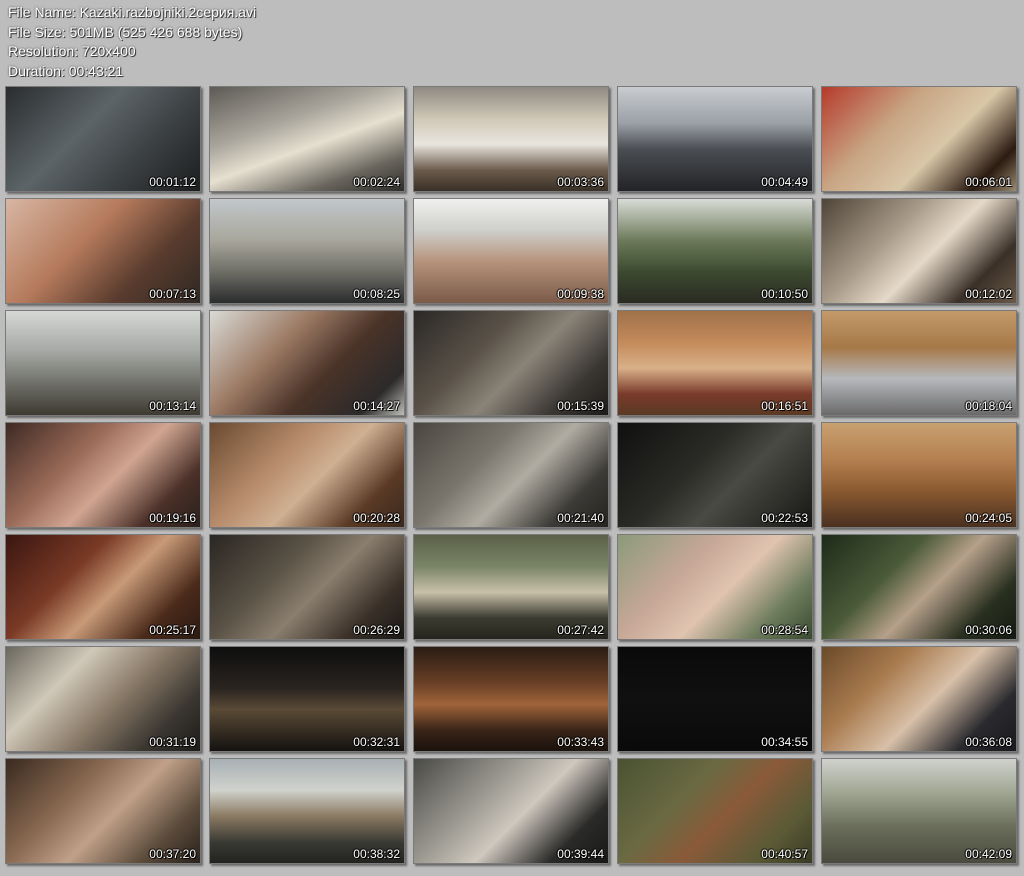 The width and height of the screenshot is (1024, 876). I want to click on timestamp-label: 00:37:20, so click(172, 854).